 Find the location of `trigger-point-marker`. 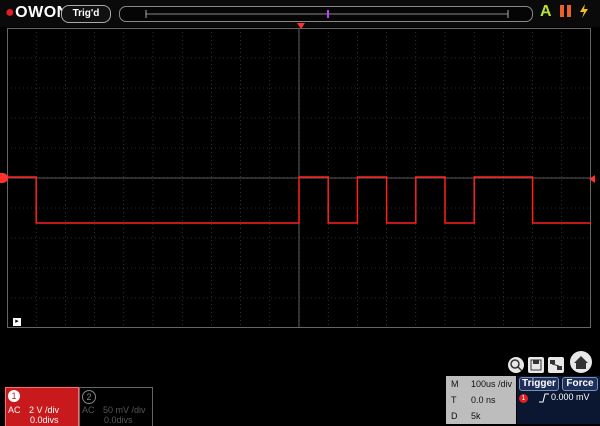

trigger-point-marker is located at coordinates (301, 26).